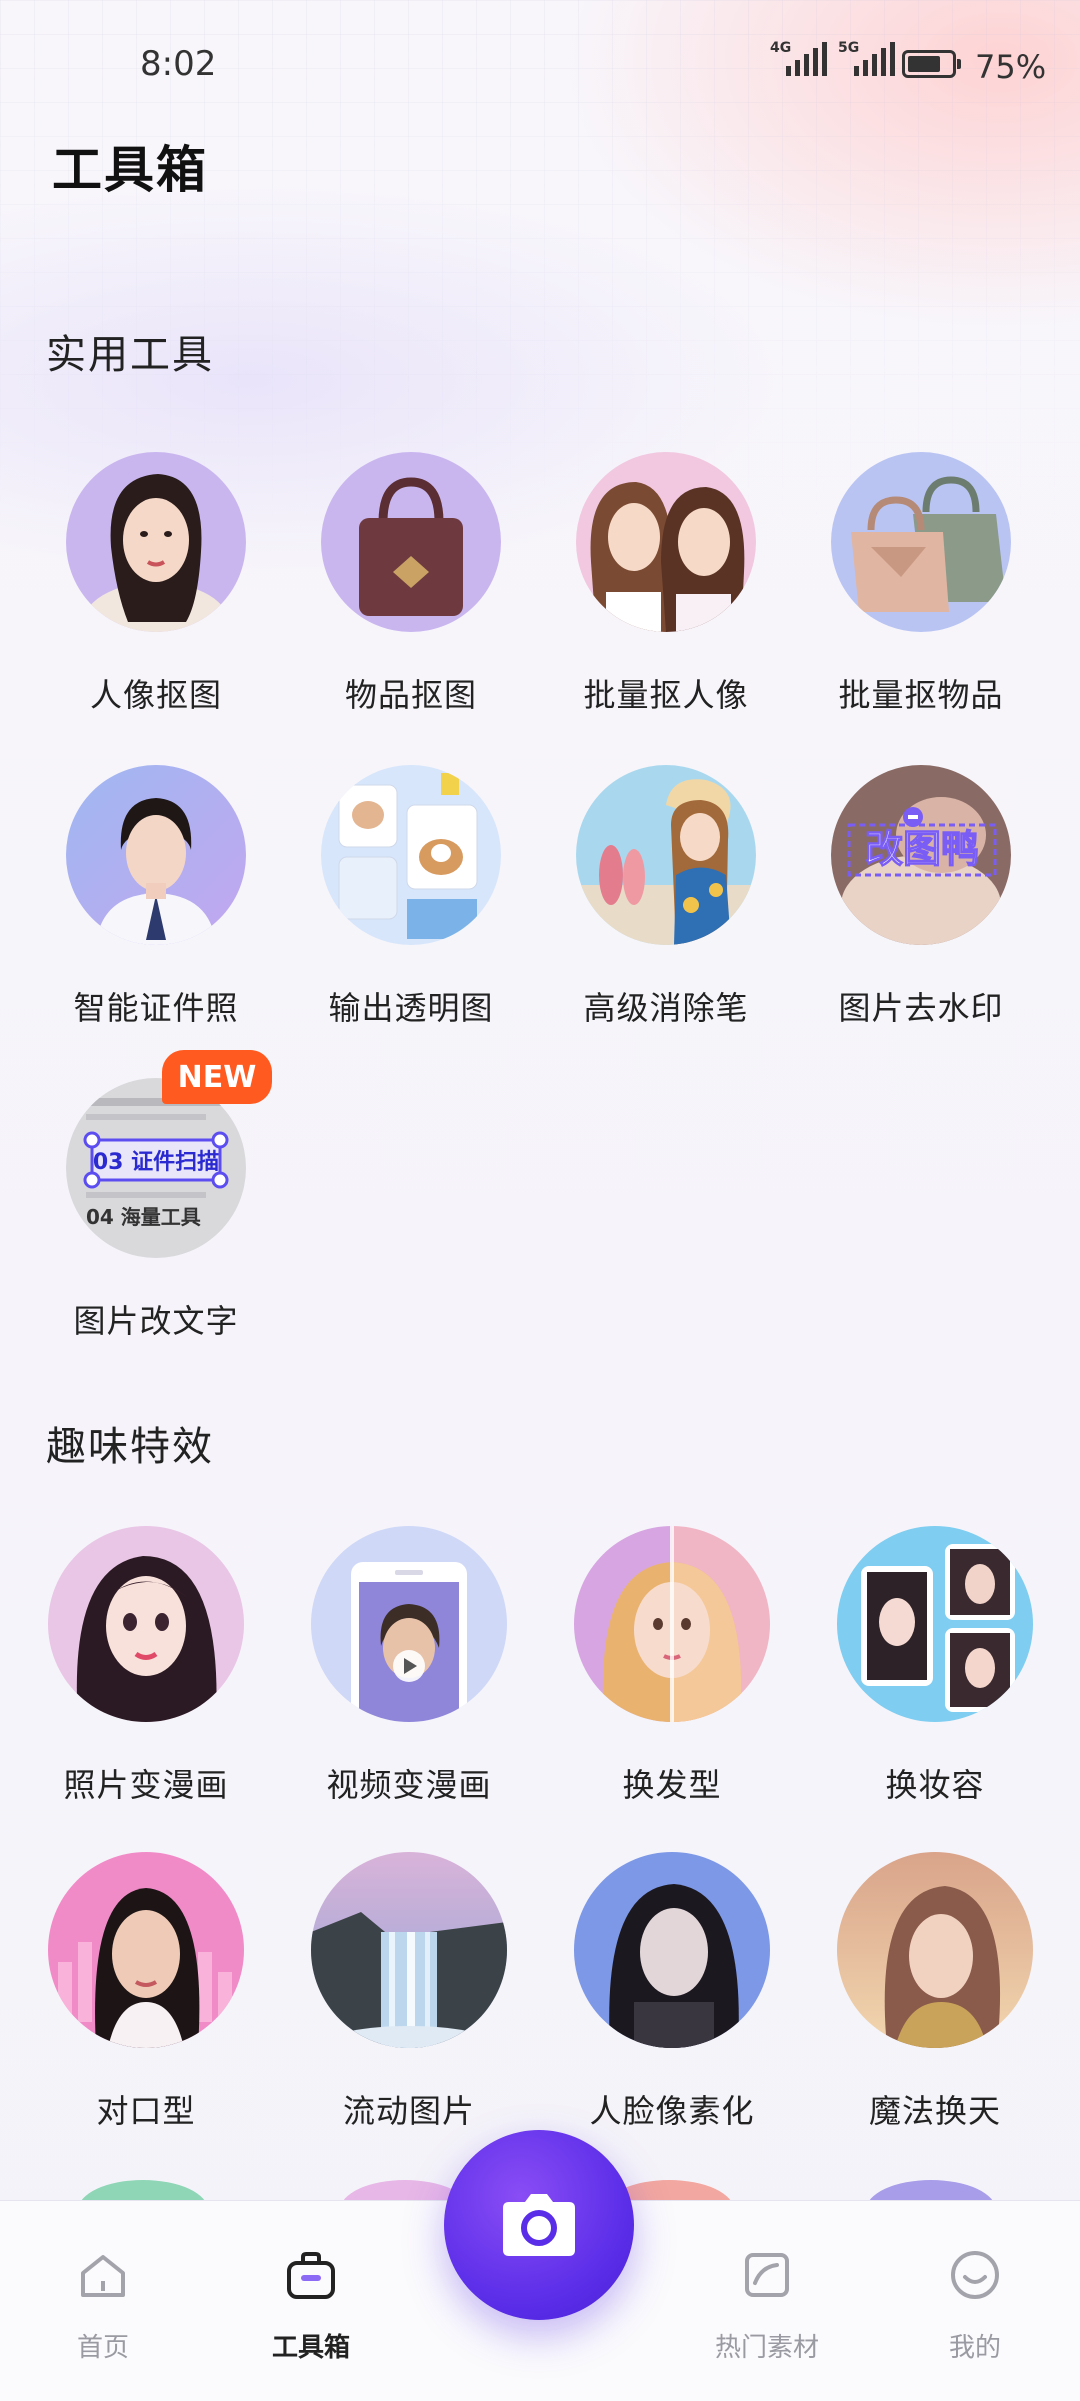 The height and width of the screenshot is (2401, 1080). Describe the element at coordinates (103, 2276) in the screenshot. I see `home-icon` at that location.